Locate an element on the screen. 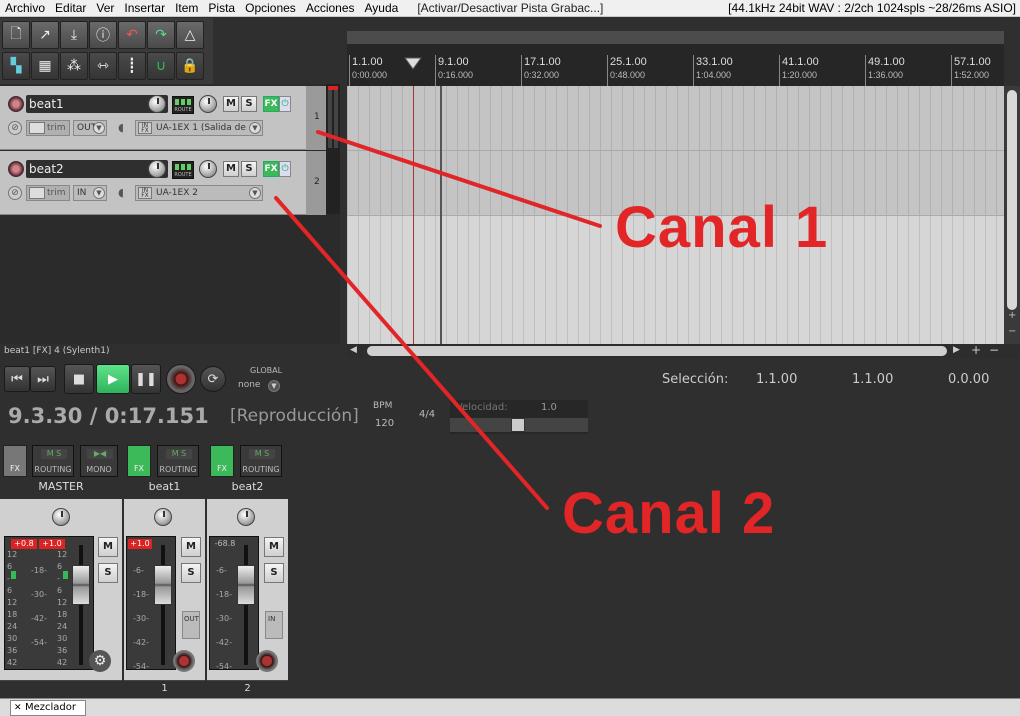  repeat-icon: ⟳ is located at coordinates (213, 379).